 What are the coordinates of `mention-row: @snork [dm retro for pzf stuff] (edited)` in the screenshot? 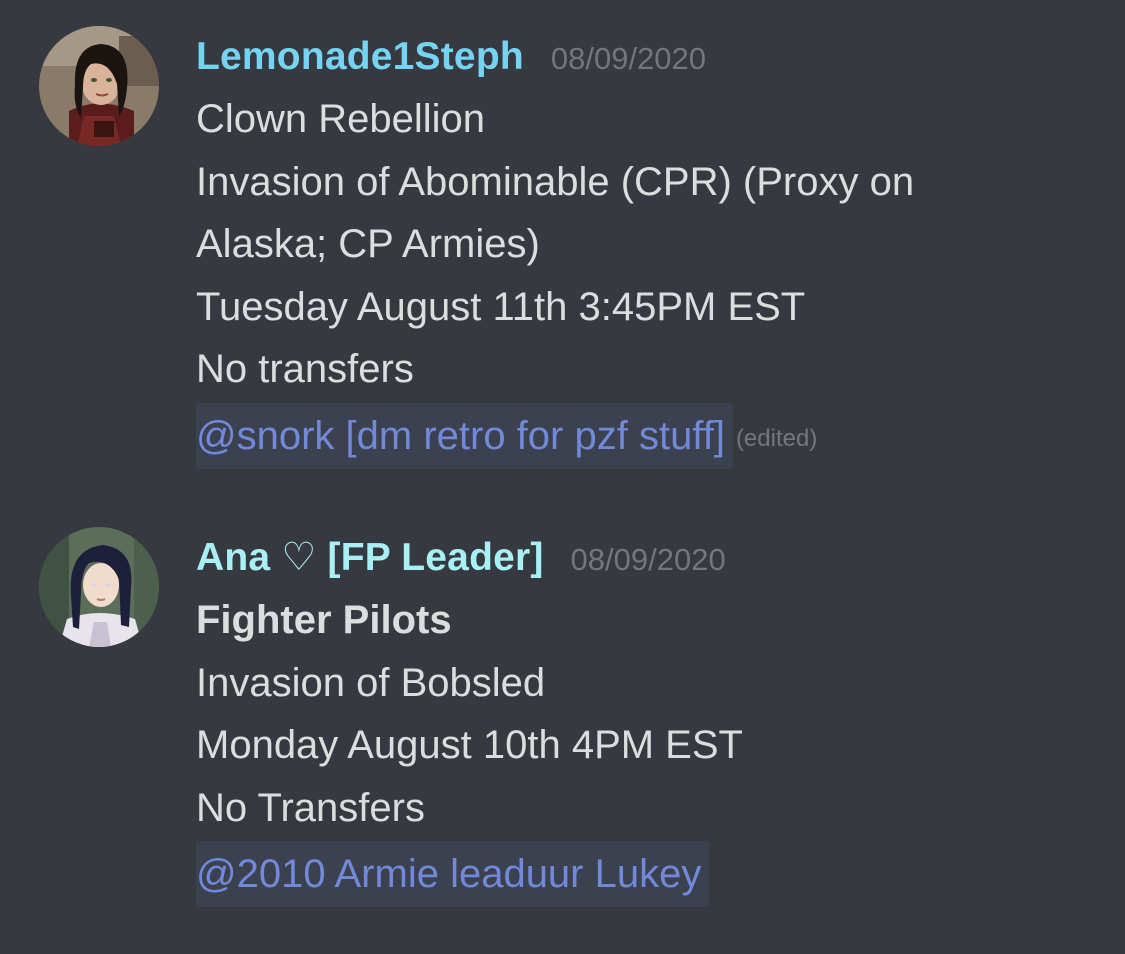 It's located at (646, 435).